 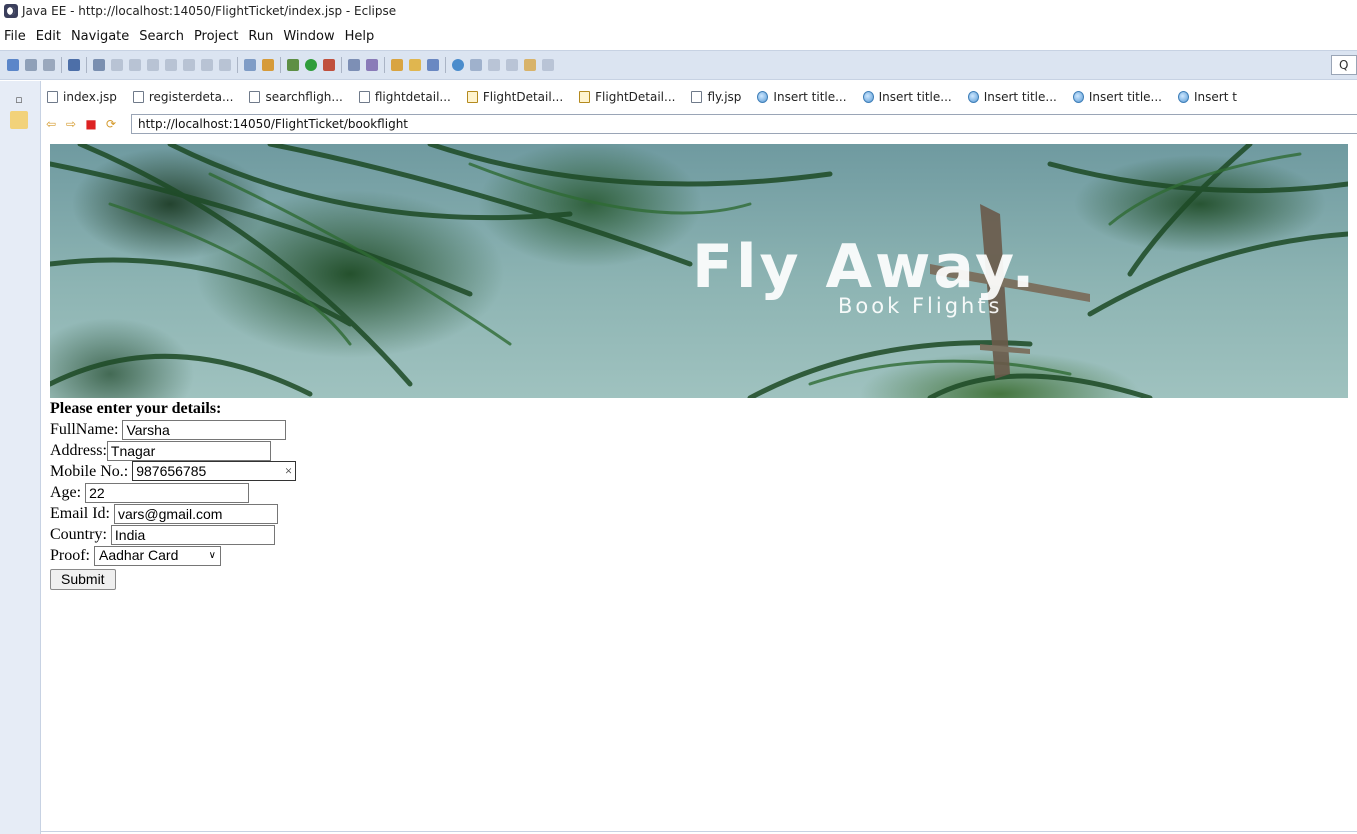 I want to click on tab-label: Insert t, so click(x=1215, y=97).